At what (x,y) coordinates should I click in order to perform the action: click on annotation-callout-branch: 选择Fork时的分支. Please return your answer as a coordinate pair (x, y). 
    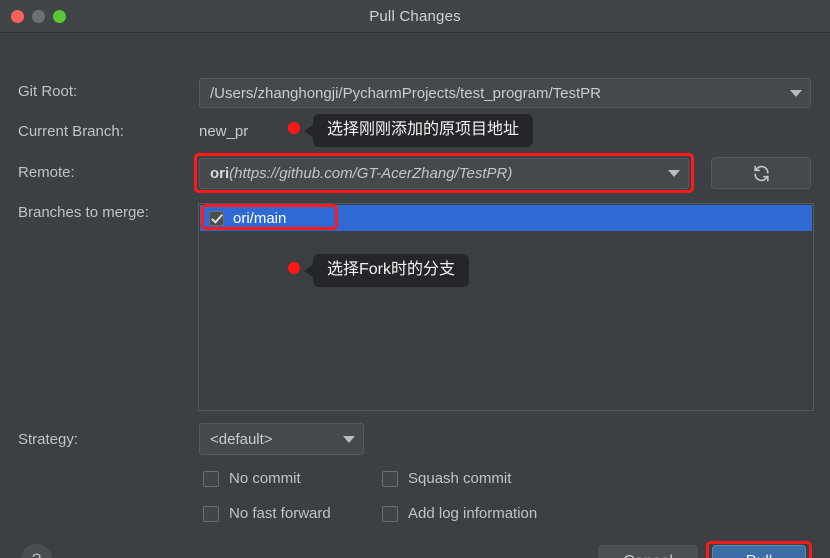
    Looking at the image, I should click on (386, 270).